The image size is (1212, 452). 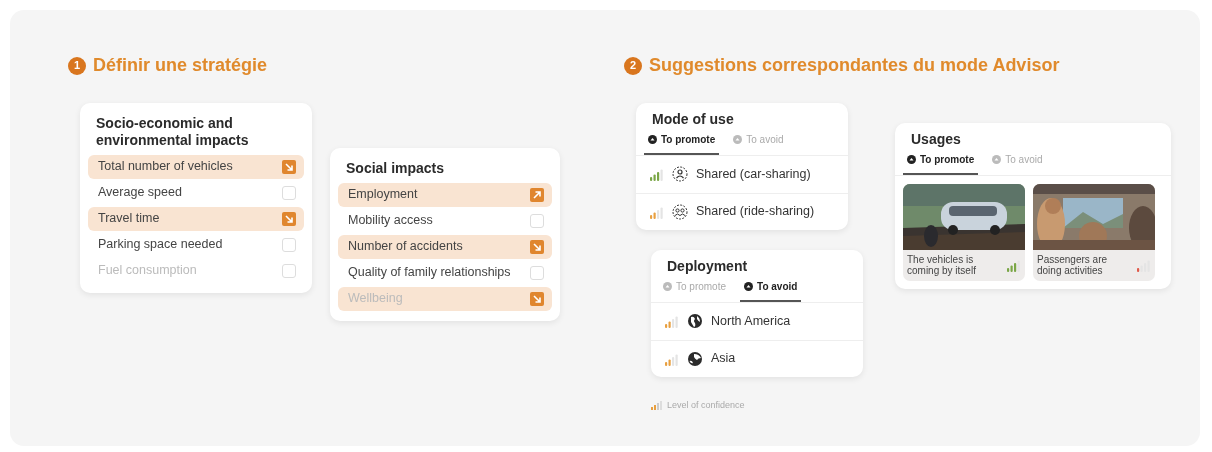 I want to click on list-item: Quality of family relationships, so click(x=445, y=272).